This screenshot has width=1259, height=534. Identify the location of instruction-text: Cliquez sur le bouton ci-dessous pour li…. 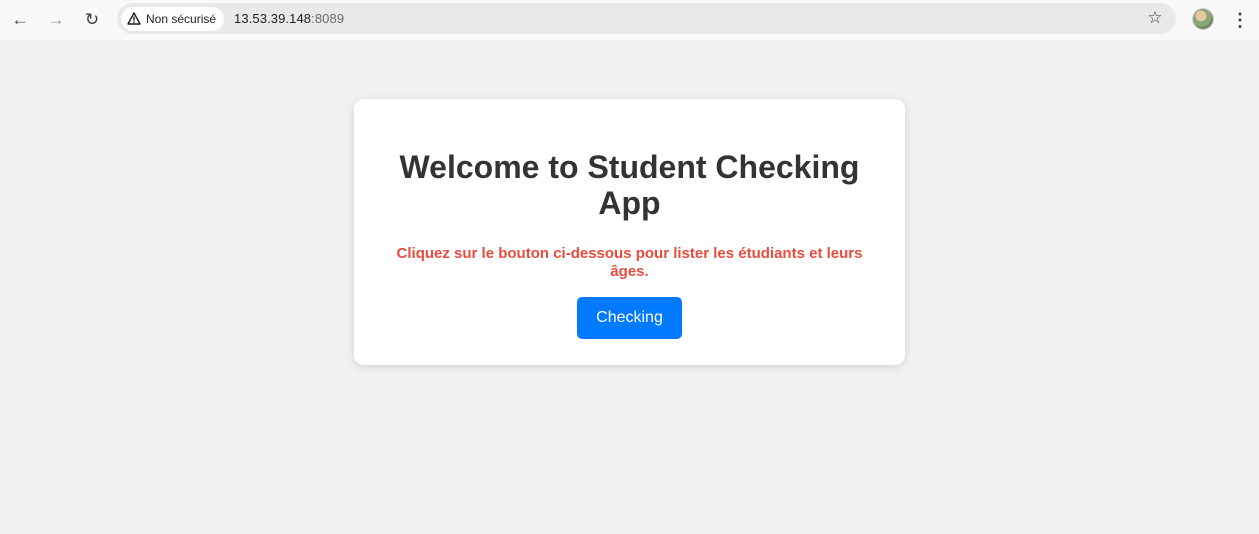
(629, 262).